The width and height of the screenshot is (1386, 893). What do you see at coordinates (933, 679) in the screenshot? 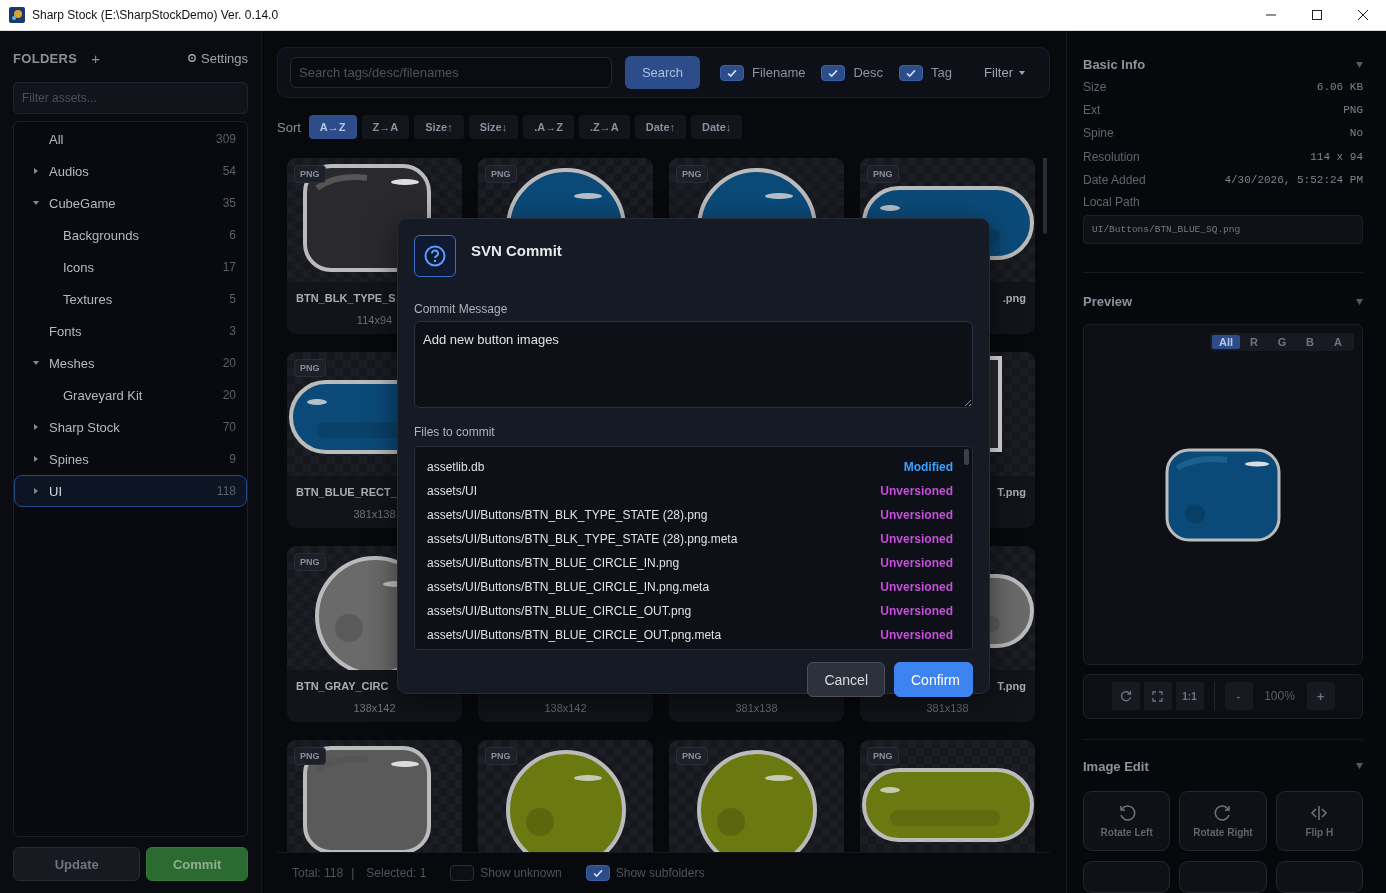
I see `confirm-button: Confirm` at bounding box center [933, 679].